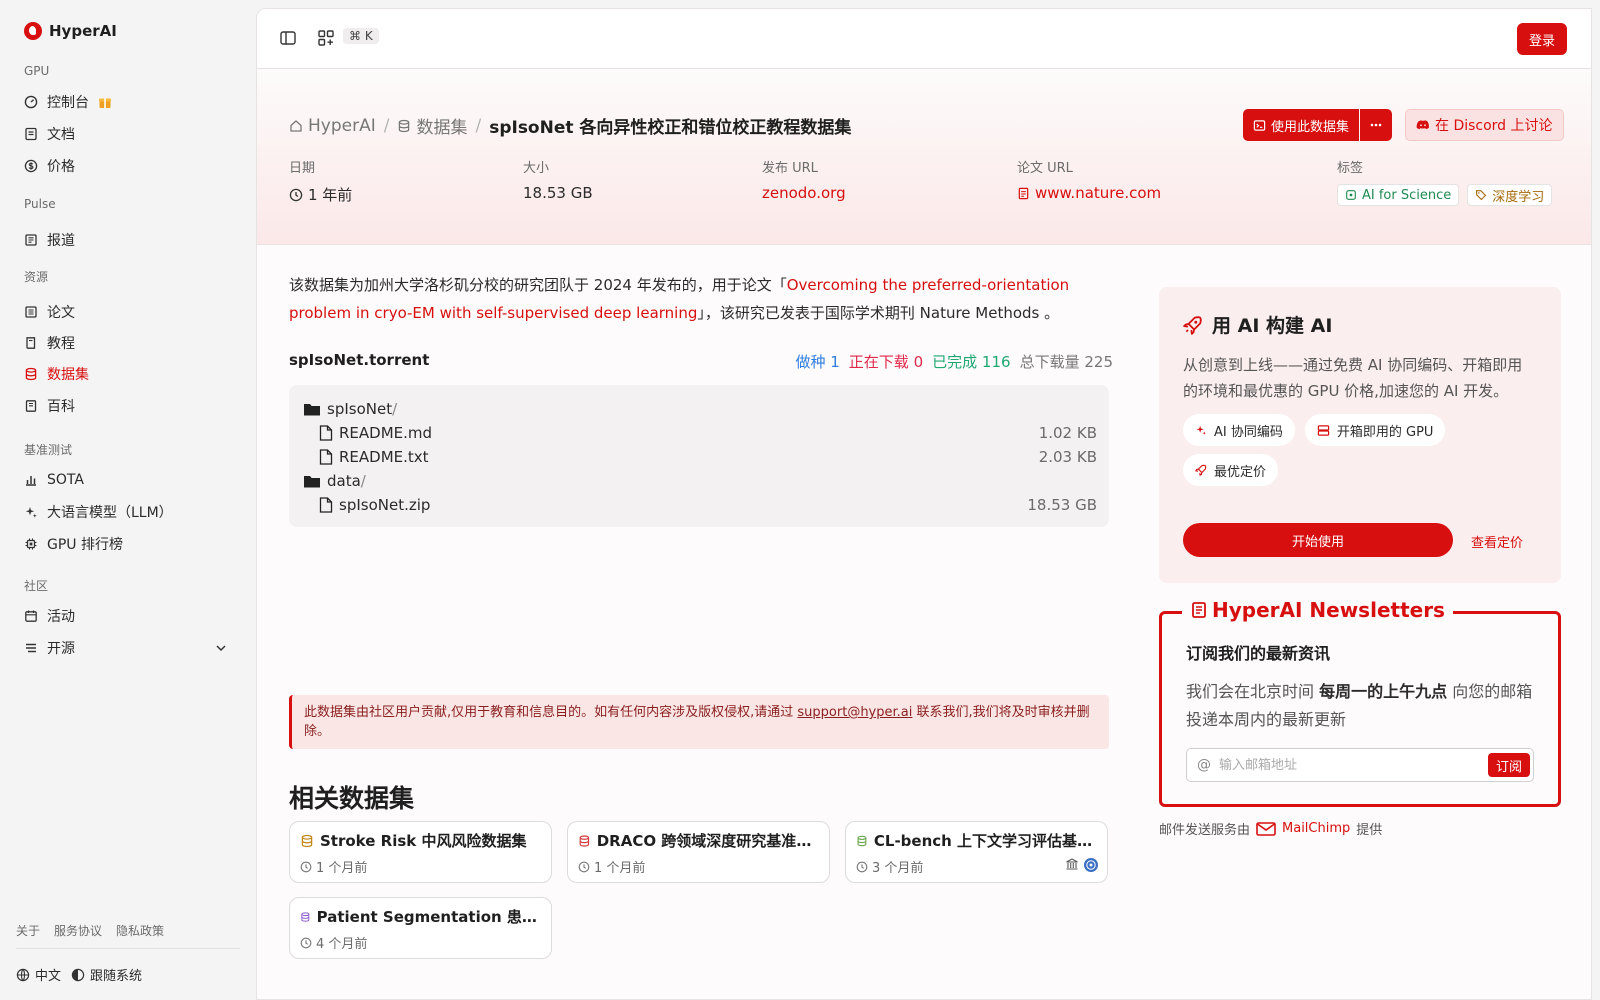 The width and height of the screenshot is (1600, 1000). What do you see at coordinates (128, 312) in the screenshot?
I see `sidebar-item-papers: 论文` at bounding box center [128, 312].